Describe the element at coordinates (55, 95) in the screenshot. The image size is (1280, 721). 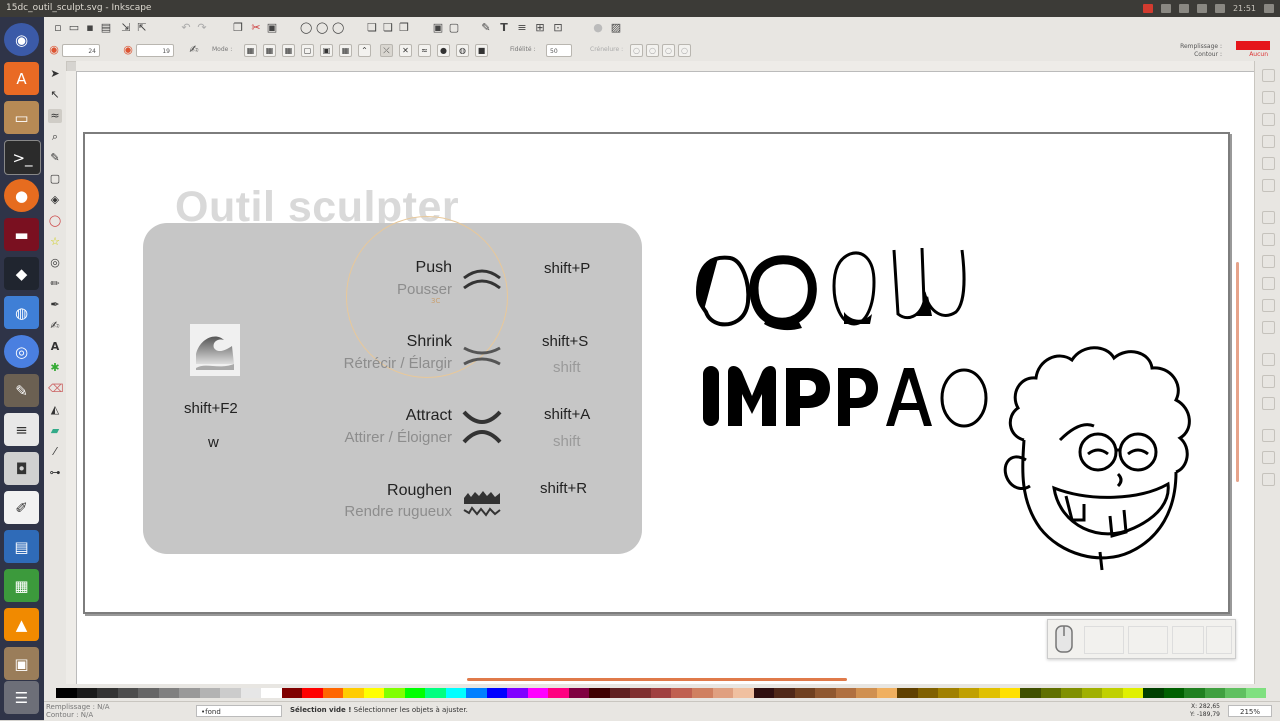
I see `node-tool-icon: ↖` at that location.